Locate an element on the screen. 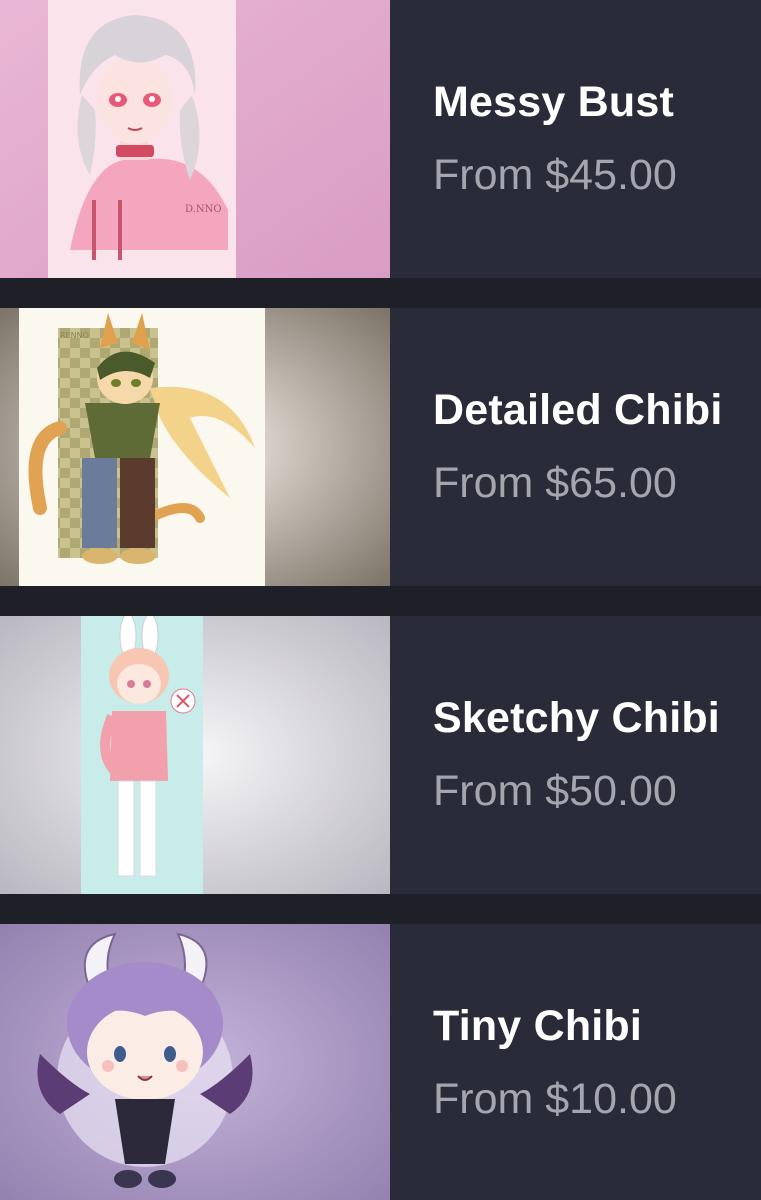 The image size is (761, 1200). commission-info: Tiny Chibi From $10.00 is located at coordinates (575, 1062).